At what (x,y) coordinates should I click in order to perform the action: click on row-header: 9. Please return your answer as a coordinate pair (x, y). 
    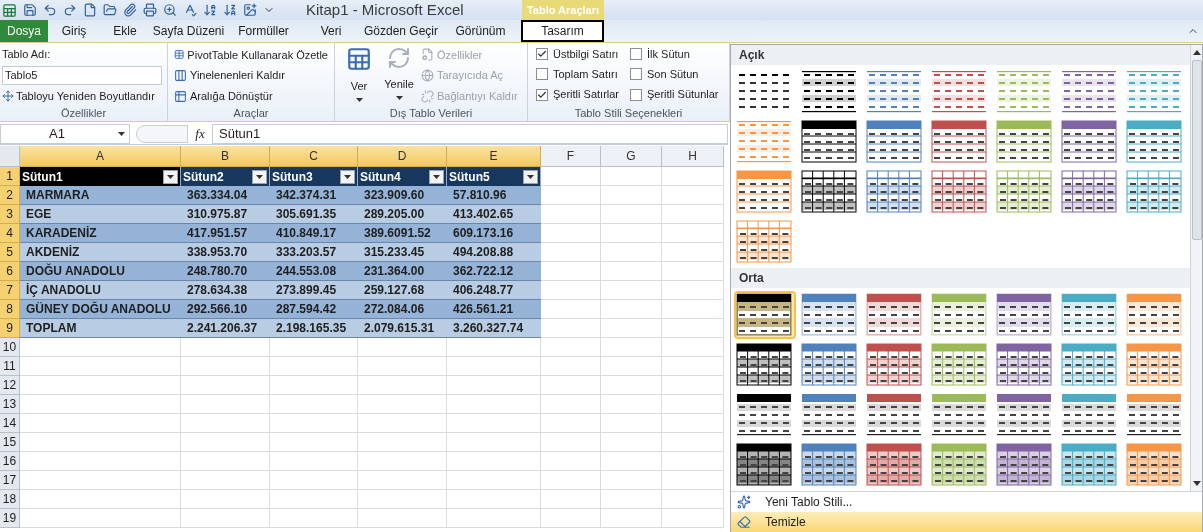
    Looking at the image, I should click on (10, 328).